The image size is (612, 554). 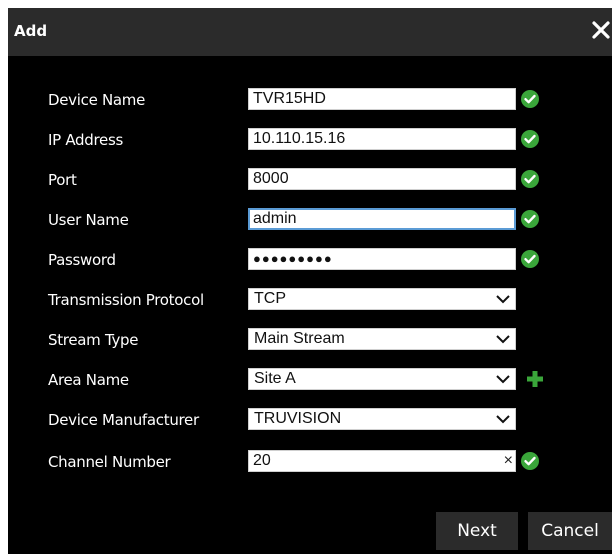 What do you see at coordinates (382, 299) in the screenshot?
I see `transmission-protocol-select: TCP` at bounding box center [382, 299].